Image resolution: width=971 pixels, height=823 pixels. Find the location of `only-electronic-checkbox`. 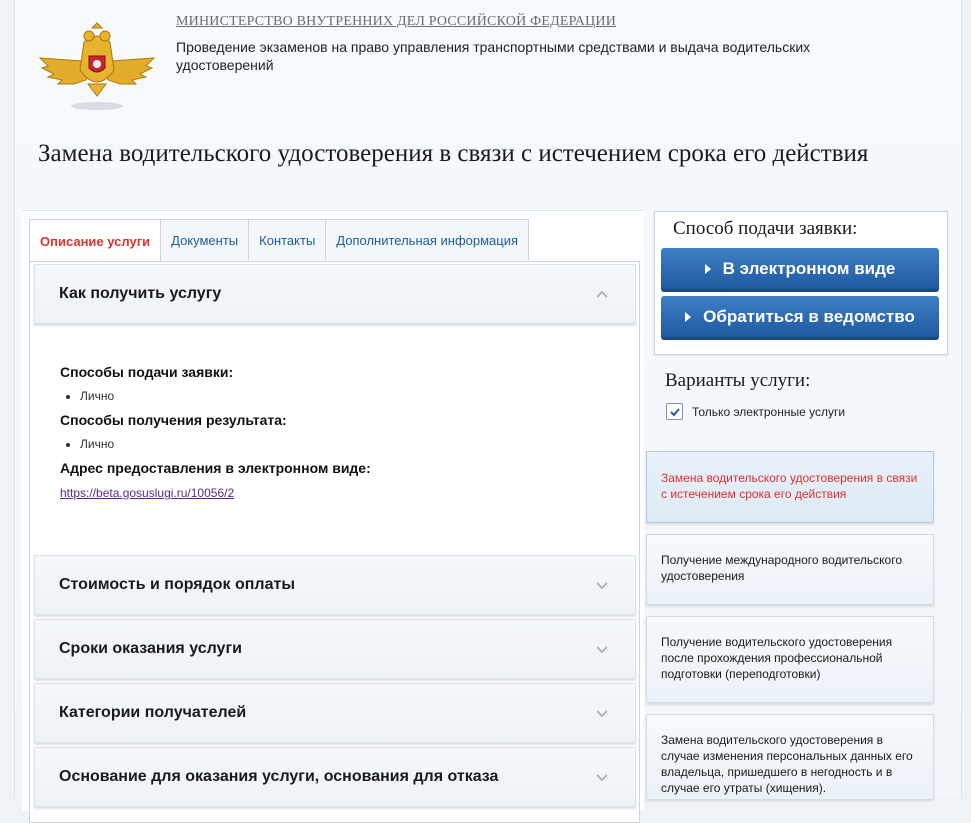

only-electronic-checkbox is located at coordinates (674, 411).